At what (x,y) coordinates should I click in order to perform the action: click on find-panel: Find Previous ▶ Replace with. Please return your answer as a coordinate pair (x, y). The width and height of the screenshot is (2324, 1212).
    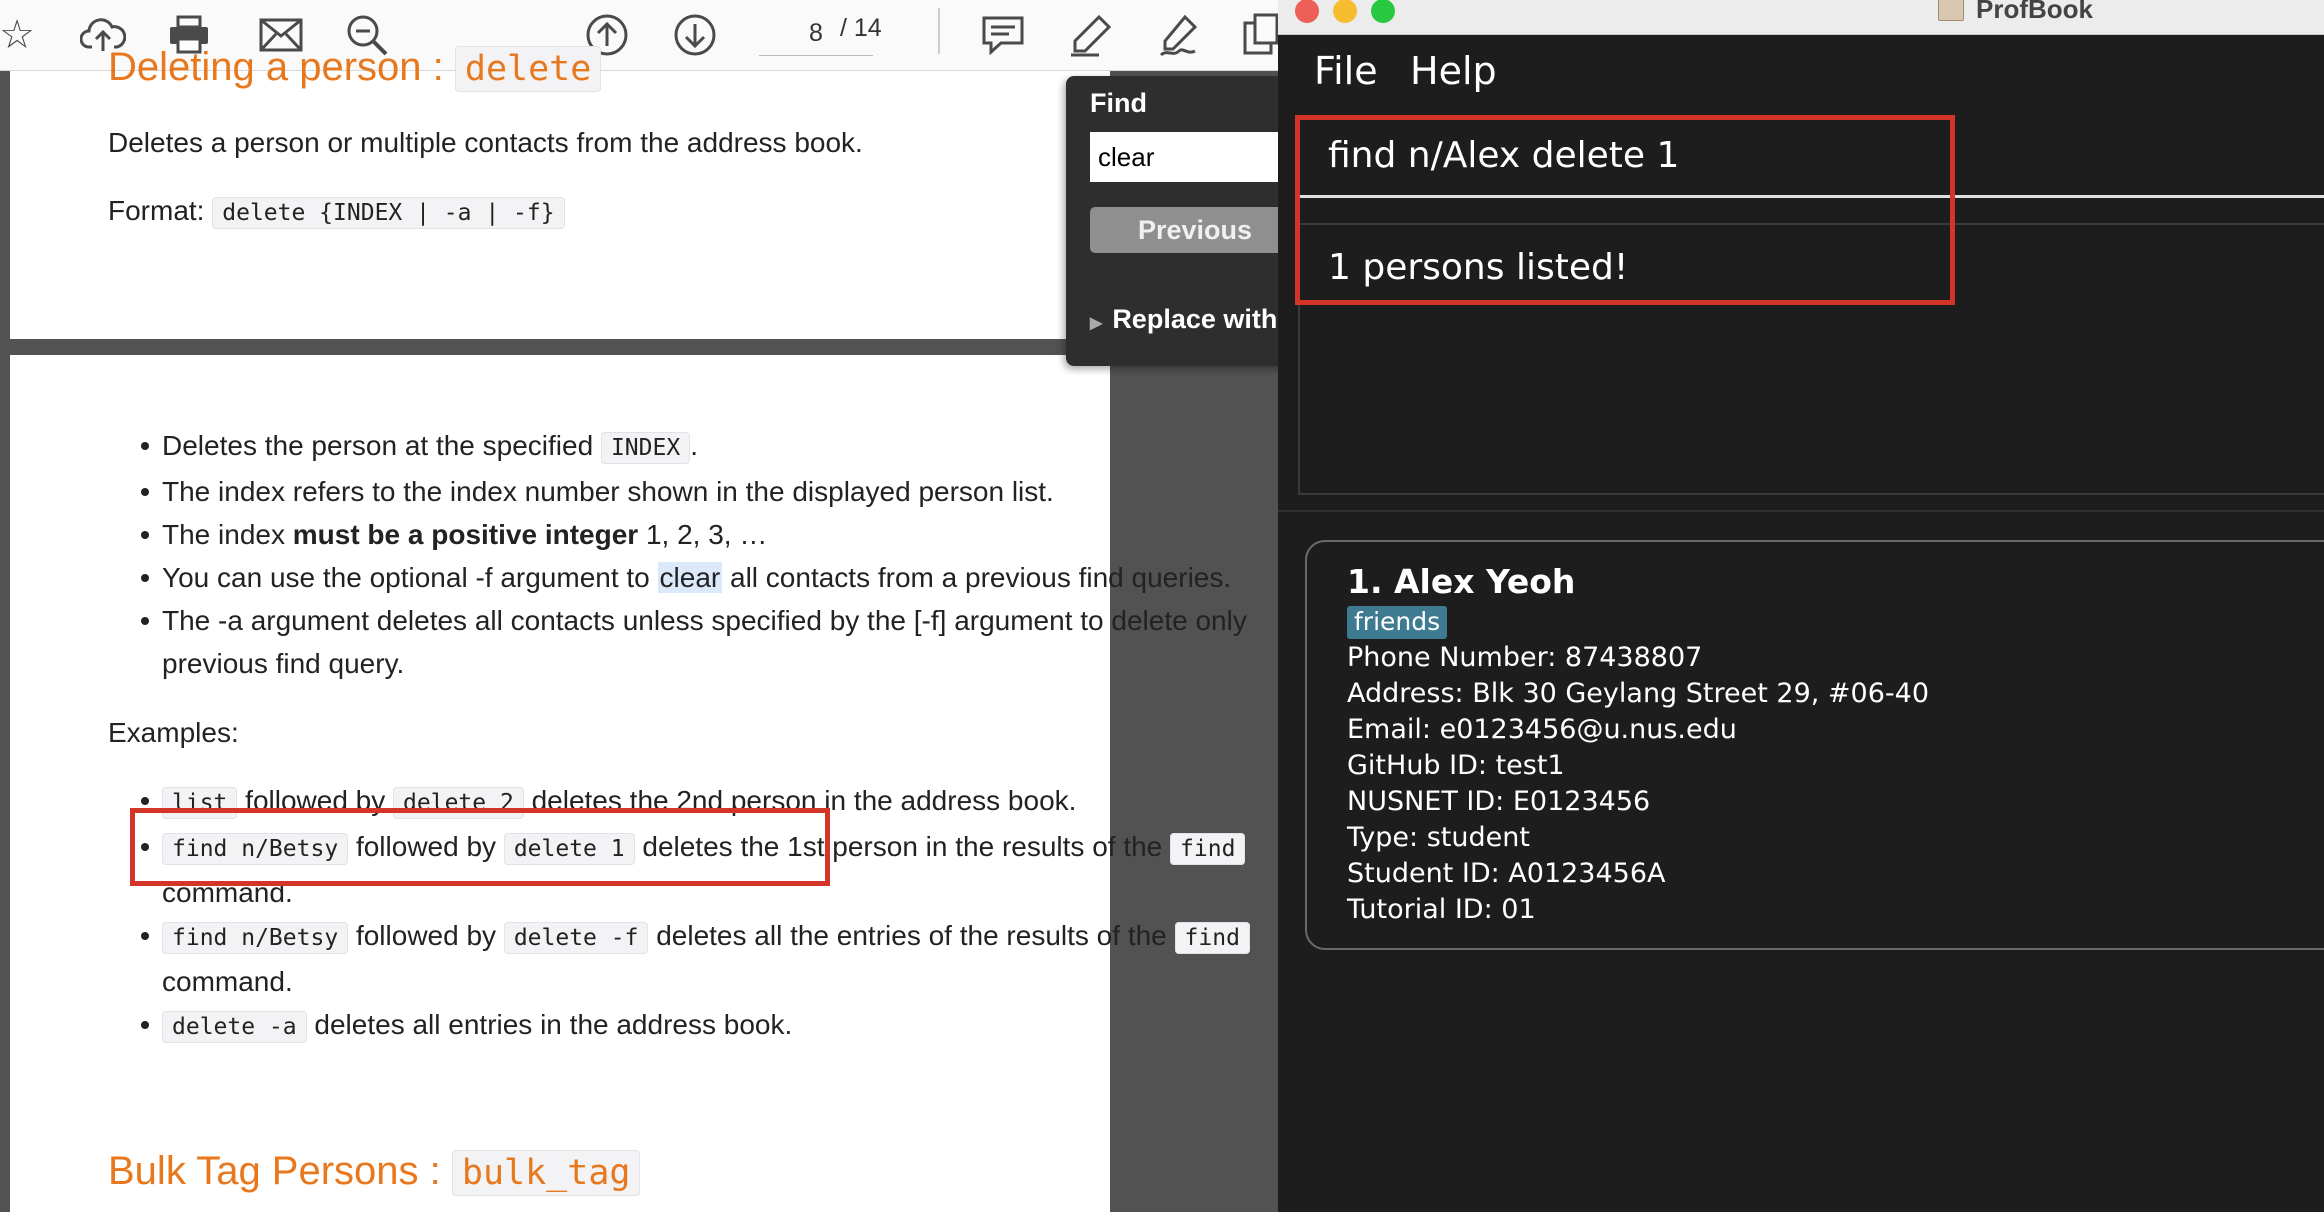
    Looking at the image, I should click on (1180, 221).